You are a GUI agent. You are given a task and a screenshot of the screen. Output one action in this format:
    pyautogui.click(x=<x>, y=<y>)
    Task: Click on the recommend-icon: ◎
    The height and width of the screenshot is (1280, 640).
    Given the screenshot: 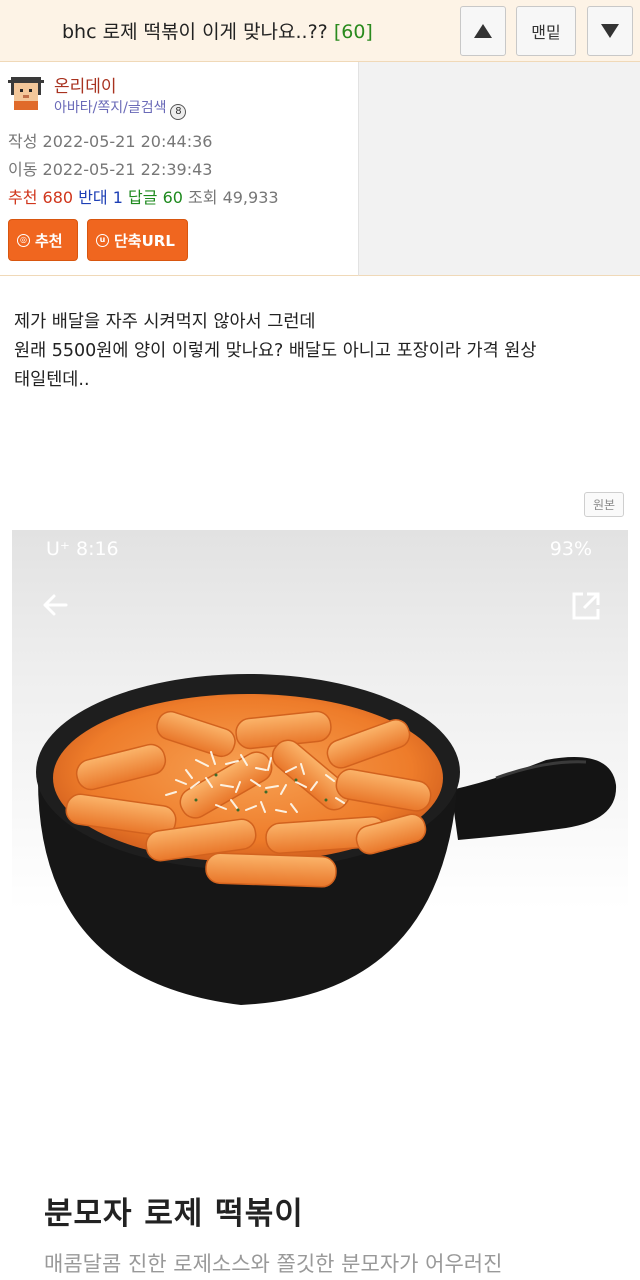 What is the action you would take?
    pyautogui.click(x=23, y=240)
    